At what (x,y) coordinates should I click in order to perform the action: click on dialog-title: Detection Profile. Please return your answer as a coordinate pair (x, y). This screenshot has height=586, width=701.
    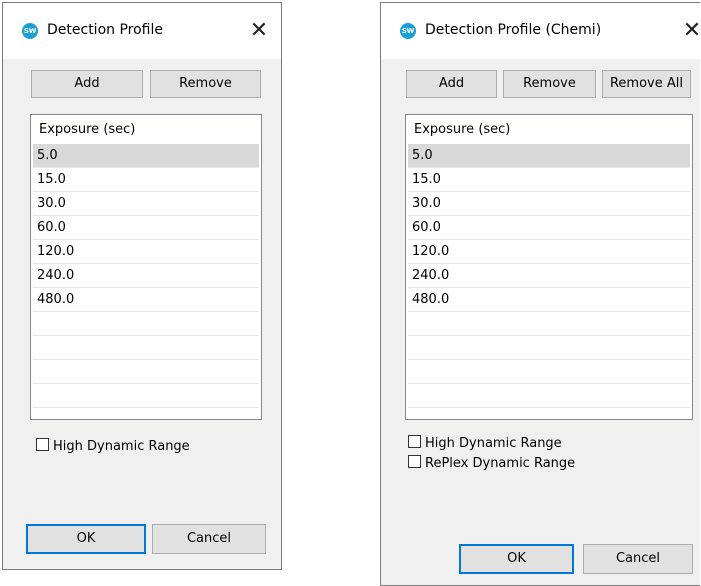
    Looking at the image, I should click on (105, 30).